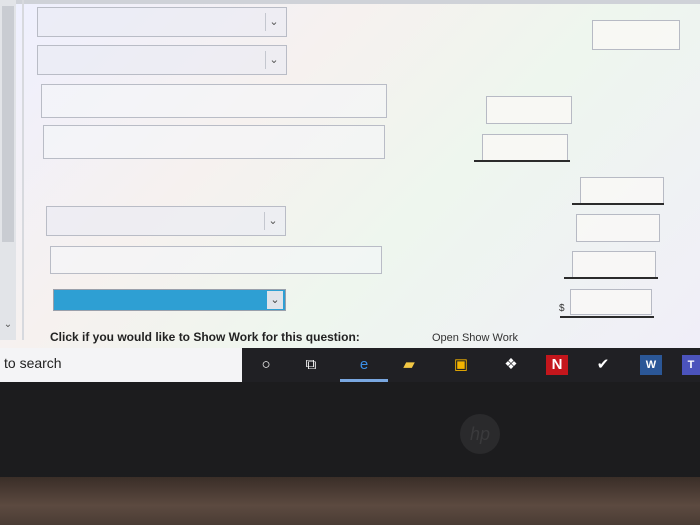 This screenshot has height=525, width=700. Describe the element at coordinates (691, 365) in the screenshot. I see `teams-icon: T` at that location.